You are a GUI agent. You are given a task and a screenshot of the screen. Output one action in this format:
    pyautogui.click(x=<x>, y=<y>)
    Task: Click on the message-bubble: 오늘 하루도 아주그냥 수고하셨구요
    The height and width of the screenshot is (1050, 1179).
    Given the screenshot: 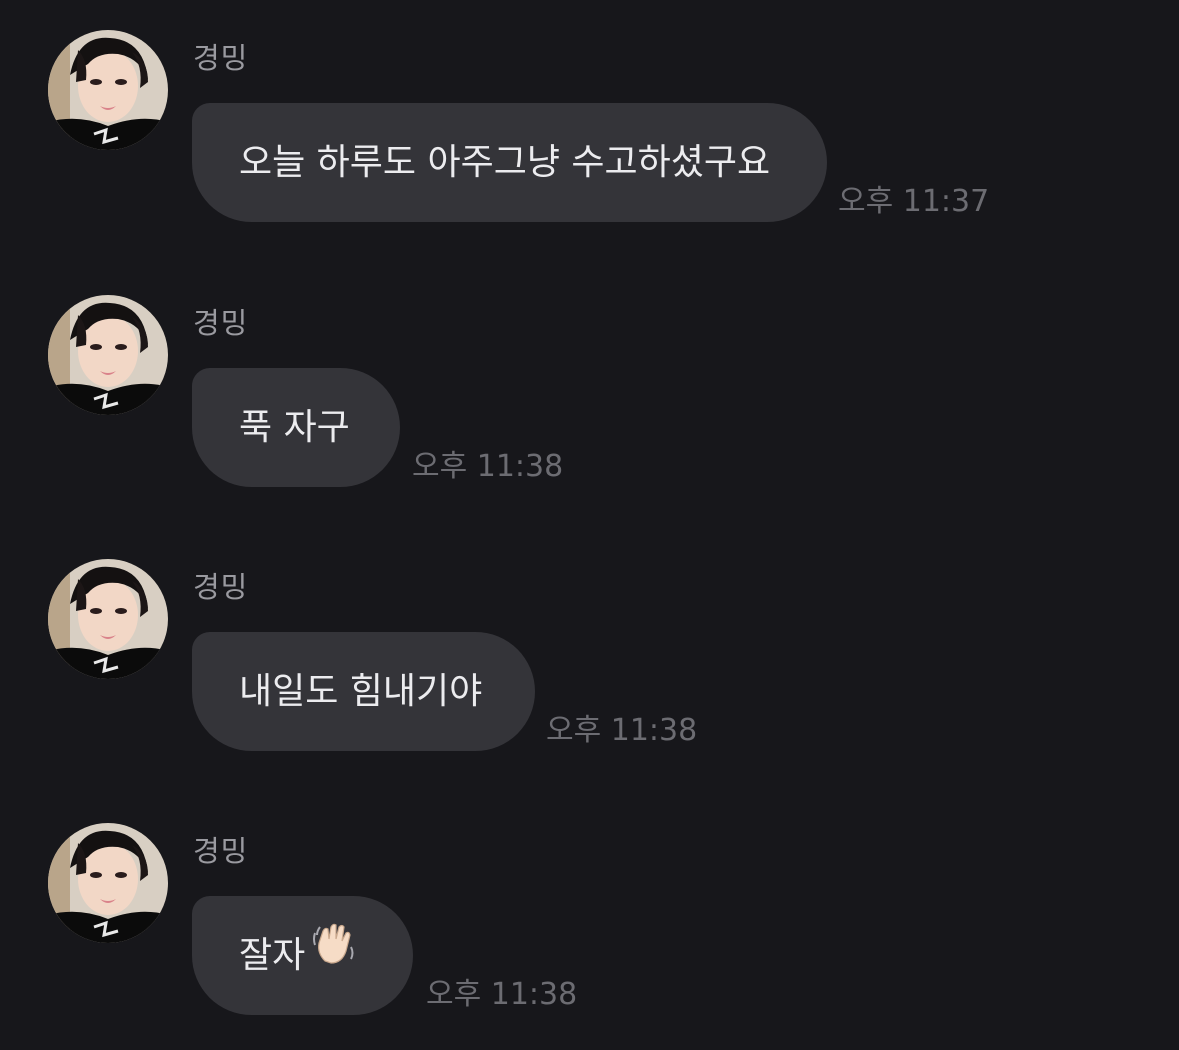 What is the action you would take?
    pyautogui.click(x=509, y=162)
    